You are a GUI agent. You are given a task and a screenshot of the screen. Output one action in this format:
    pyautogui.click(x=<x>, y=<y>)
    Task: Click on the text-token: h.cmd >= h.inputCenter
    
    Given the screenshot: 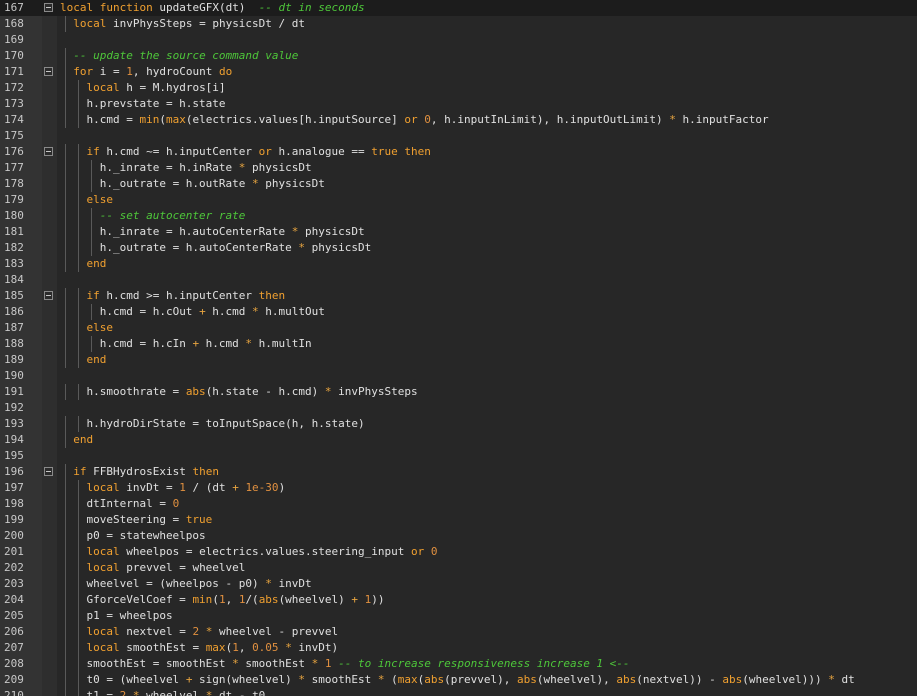 What is the action you would take?
    pyautogui.click(x=179, y=295)
    